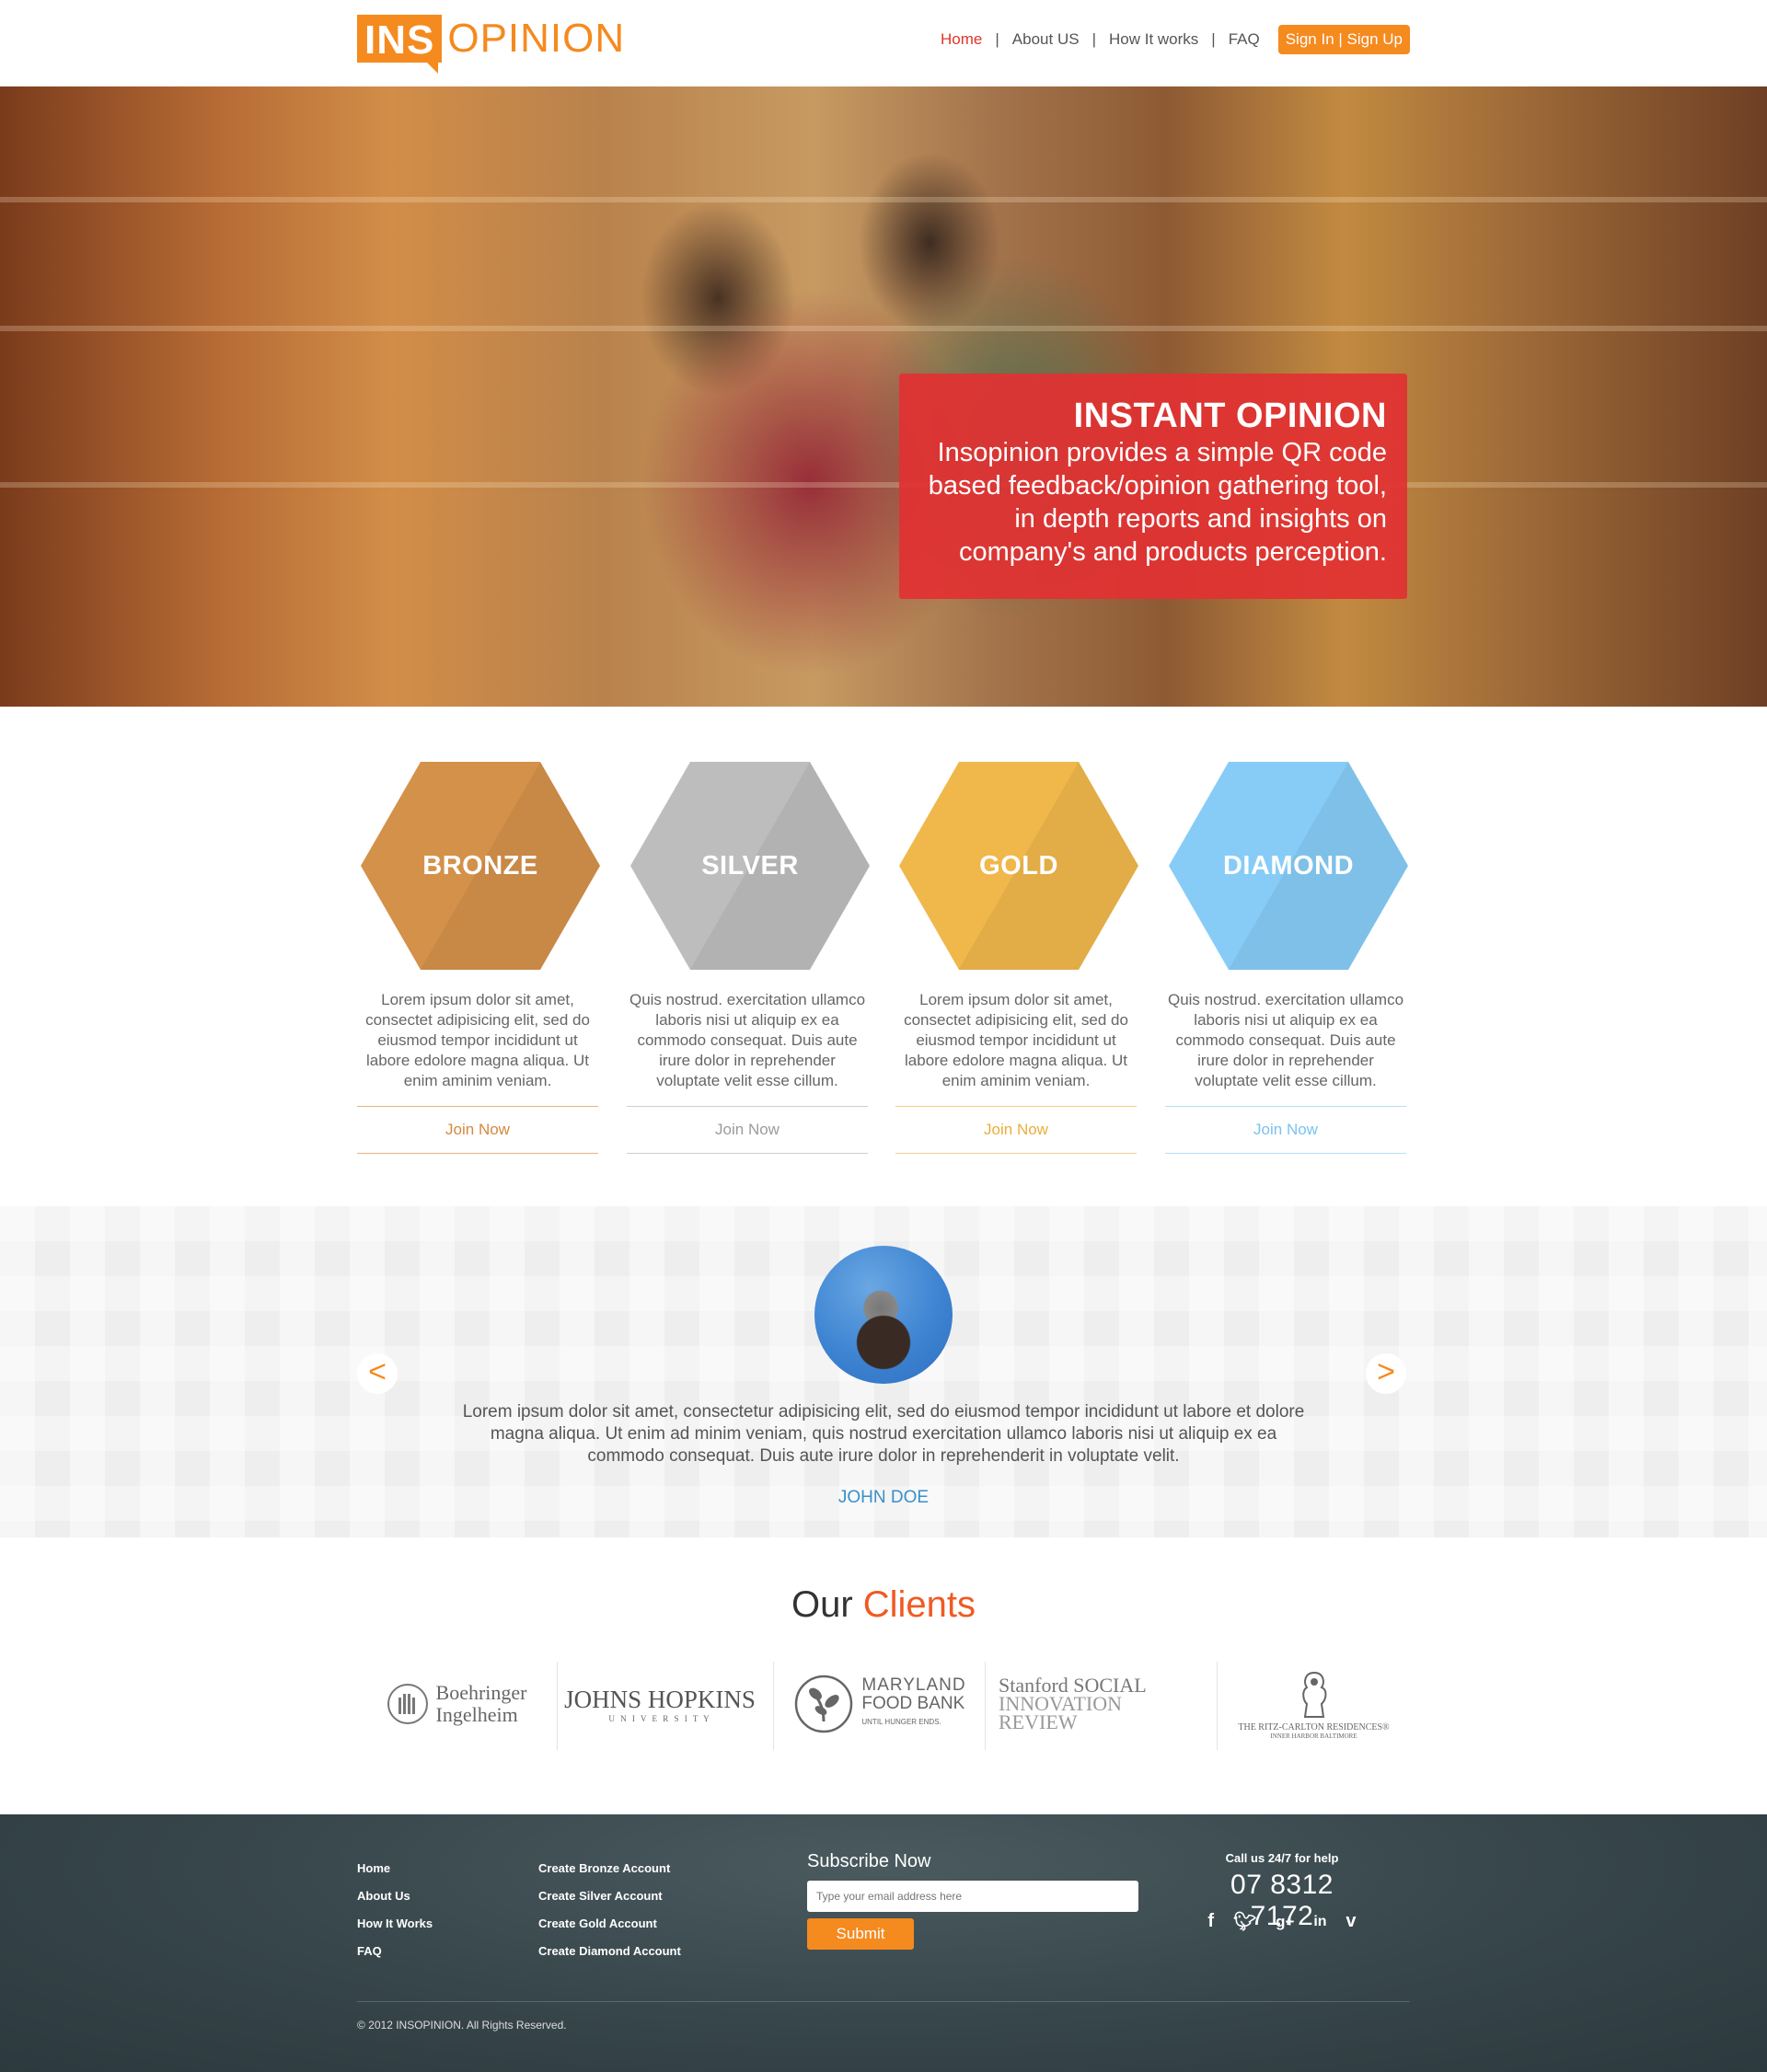 The image size is (1767, 2072). I want to click on client-name: MARYLAND, so click(913, 1685).